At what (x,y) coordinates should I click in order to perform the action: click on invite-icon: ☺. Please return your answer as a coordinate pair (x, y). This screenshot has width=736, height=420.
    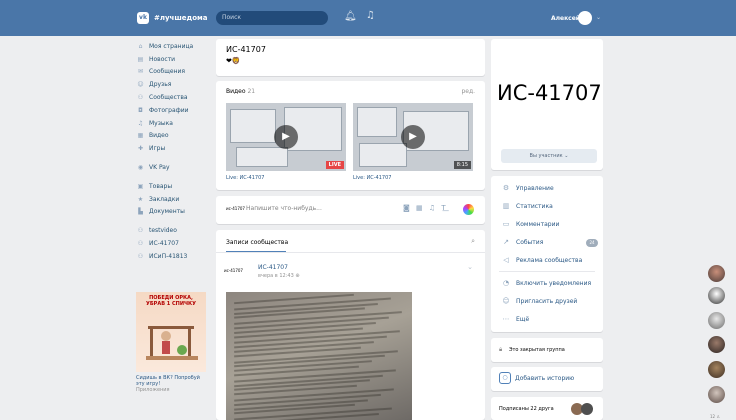
    Looking at the image, I should click on (506, 301).